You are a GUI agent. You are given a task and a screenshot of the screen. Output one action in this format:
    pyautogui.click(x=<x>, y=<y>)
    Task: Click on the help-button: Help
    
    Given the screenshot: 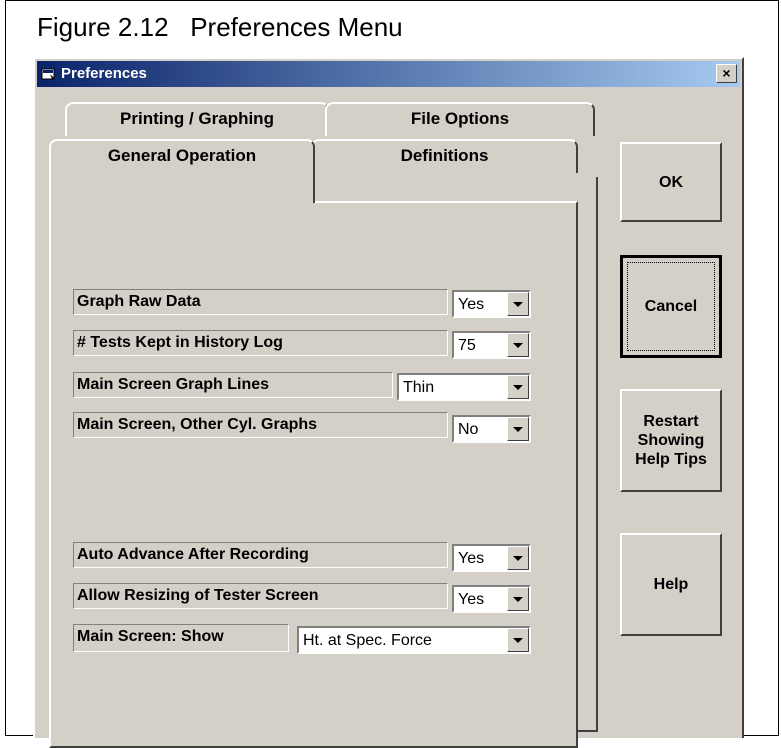 What is the action you would take?
    pyautogui.click(x=671, y=584)
    